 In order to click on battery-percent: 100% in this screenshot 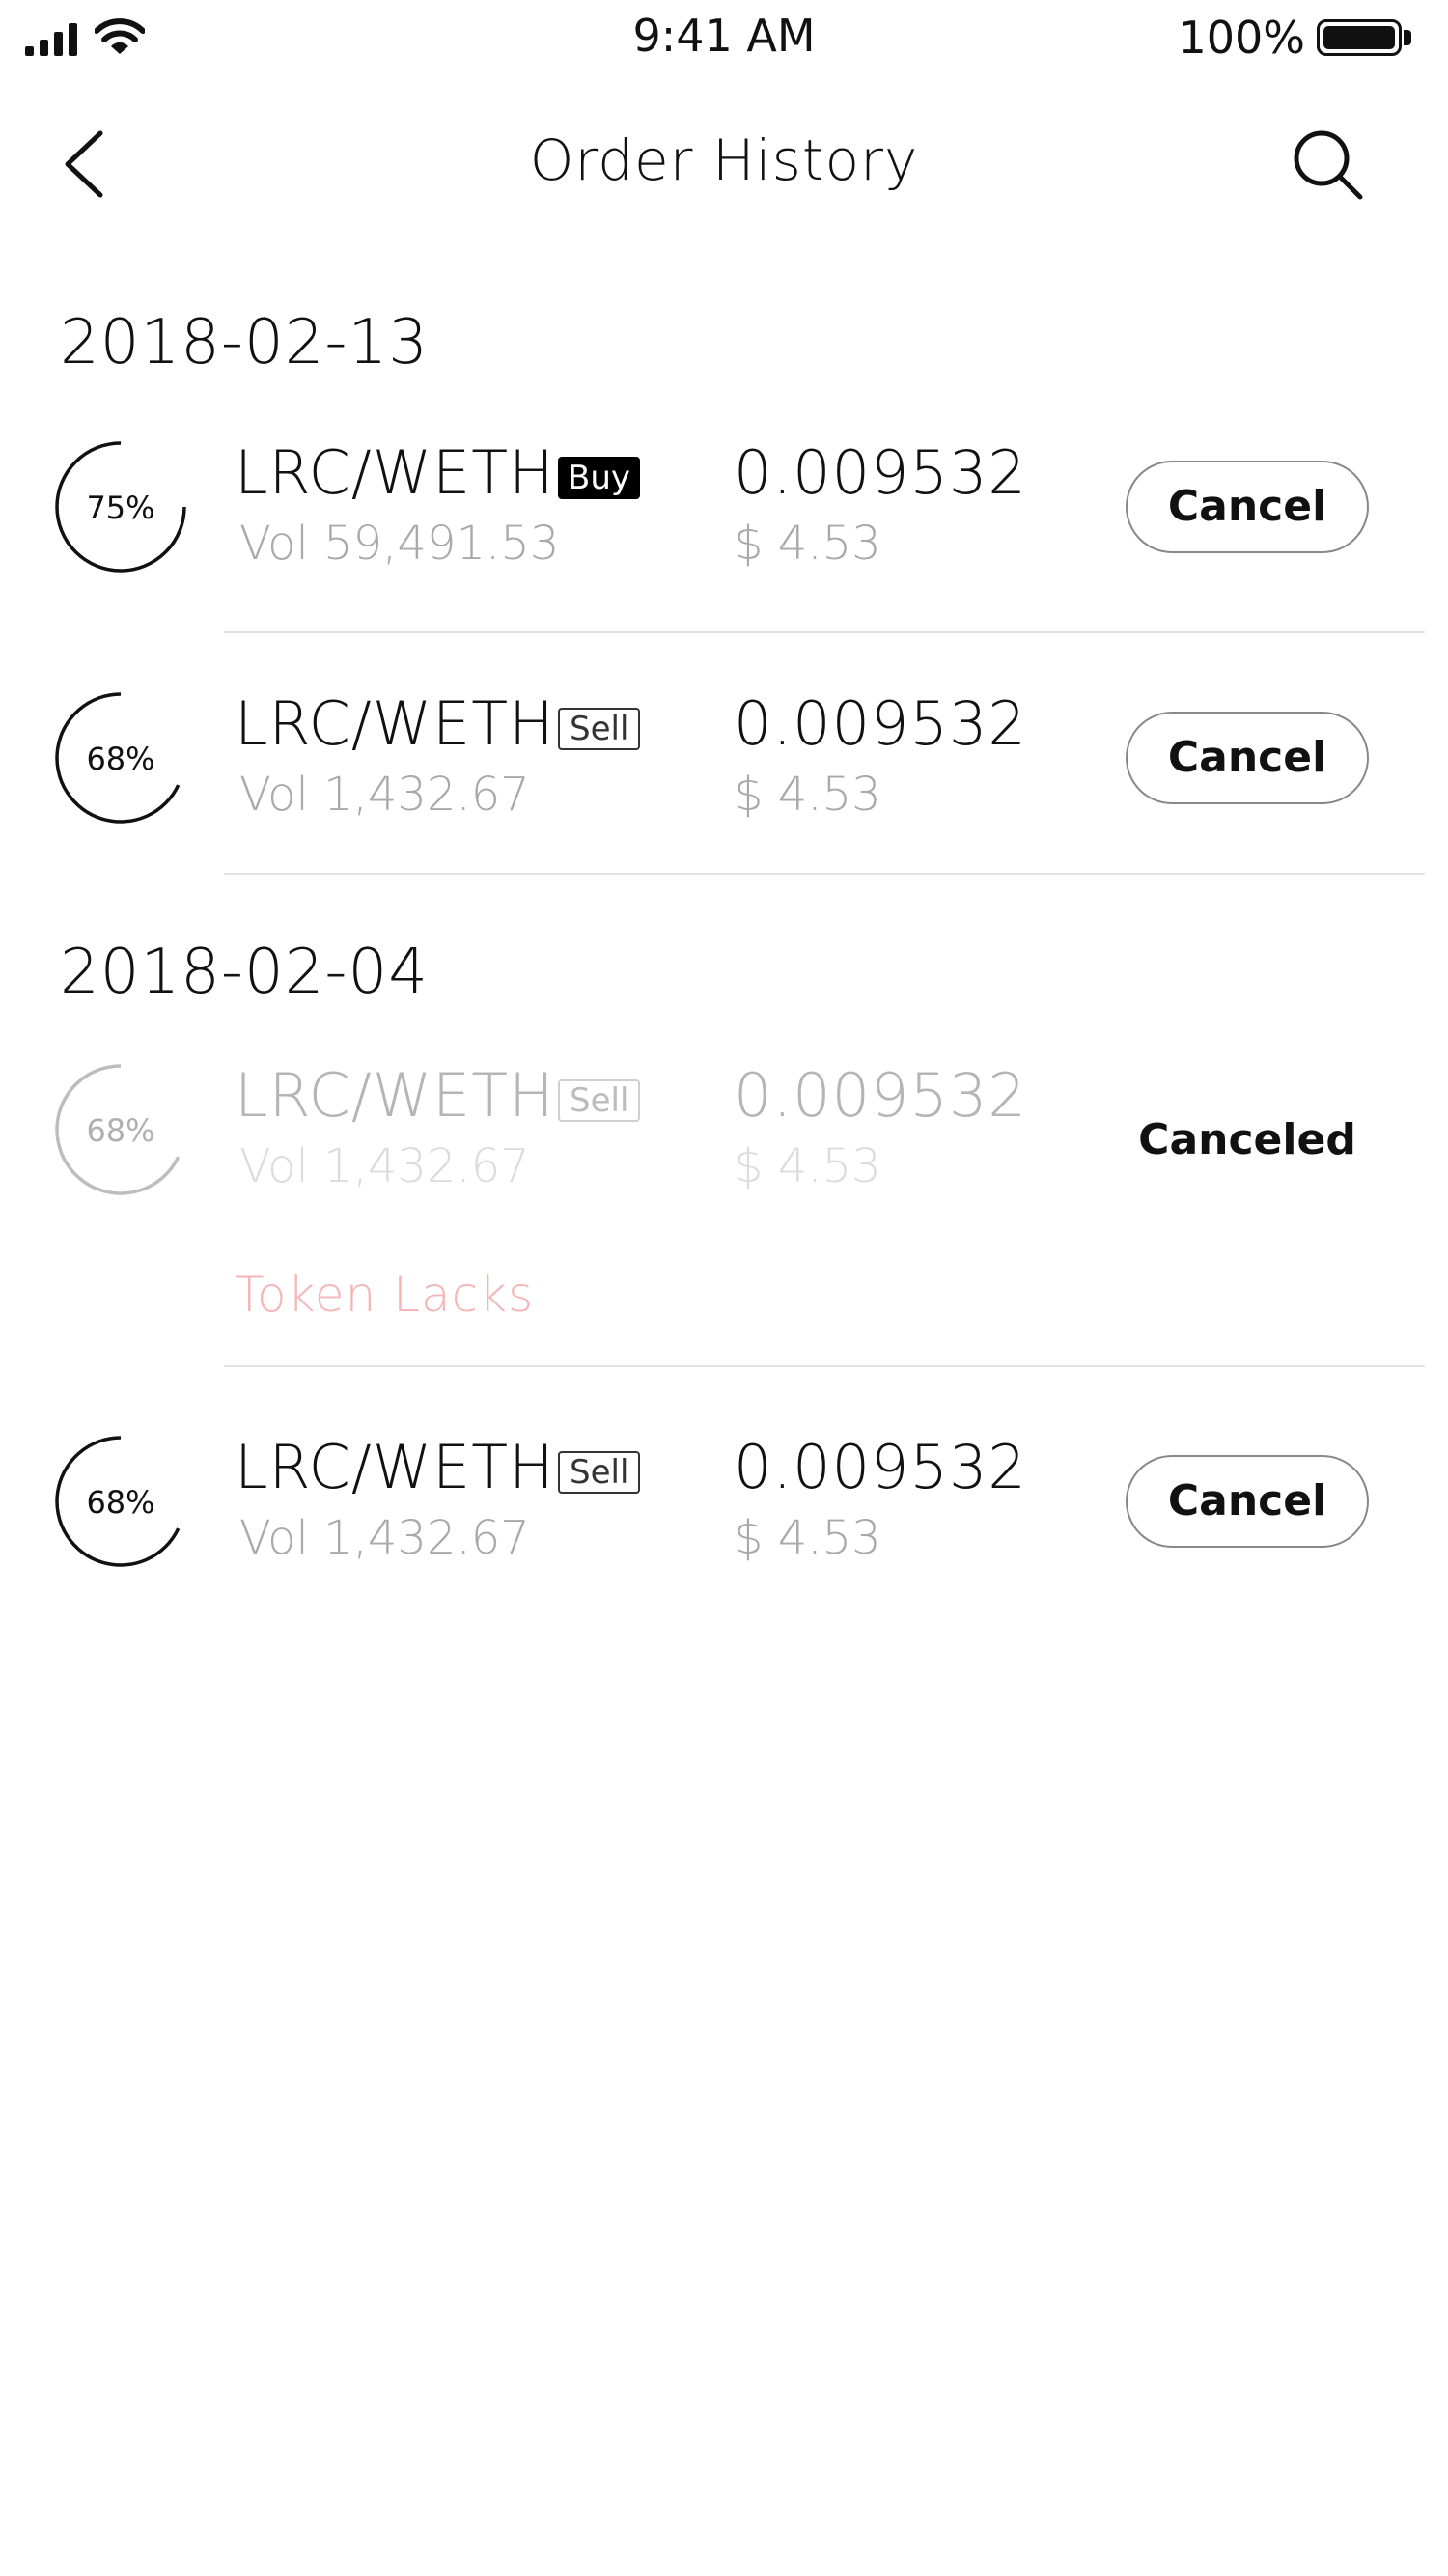, I will do `click(1242, 38)`.